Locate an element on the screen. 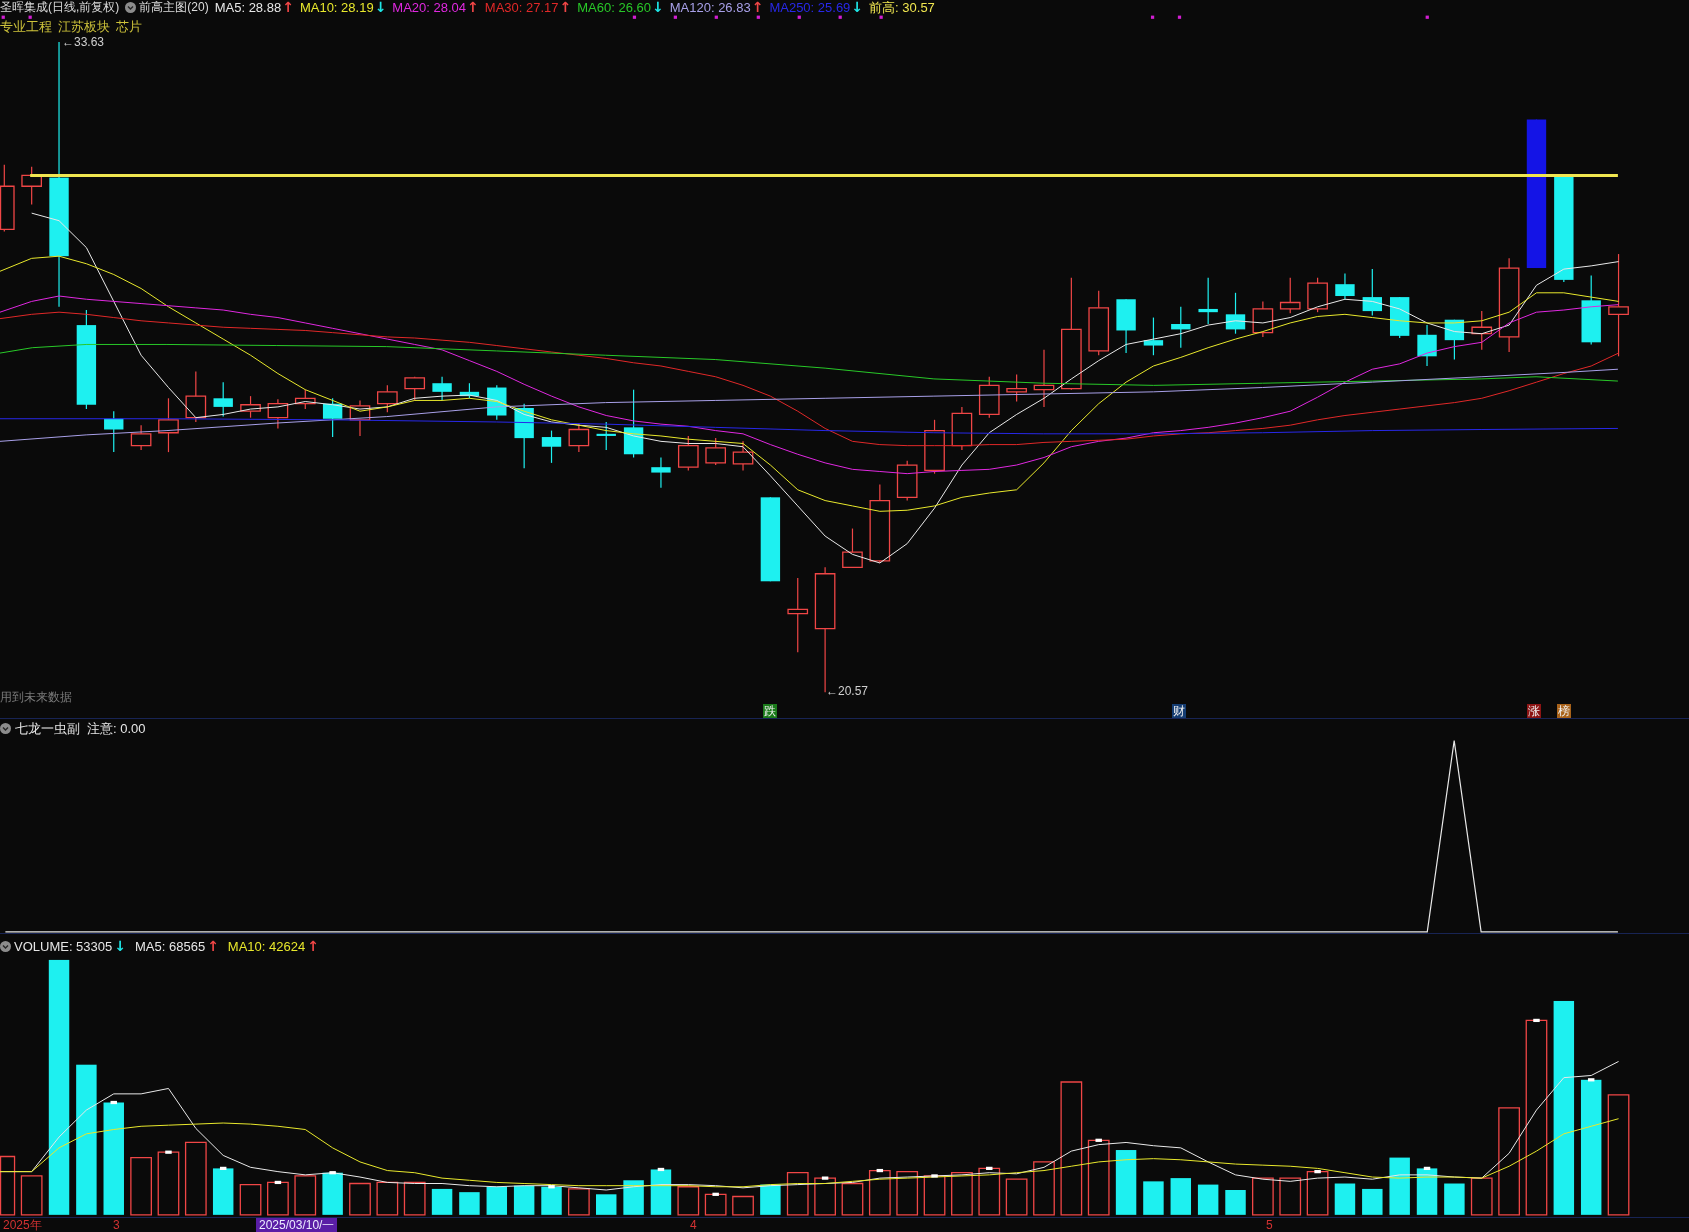 This screenshot has height=1232, width=1689. volume-label: VOLUME: 53305 is located at coordinates (63, 946).